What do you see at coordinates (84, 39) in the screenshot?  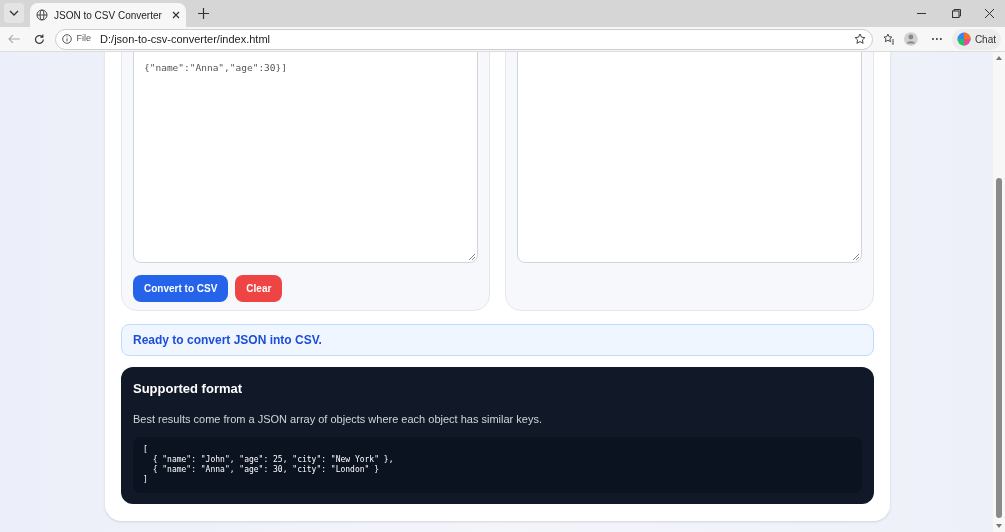 I see `address-prefix: File` at bounding box center [84, 39].